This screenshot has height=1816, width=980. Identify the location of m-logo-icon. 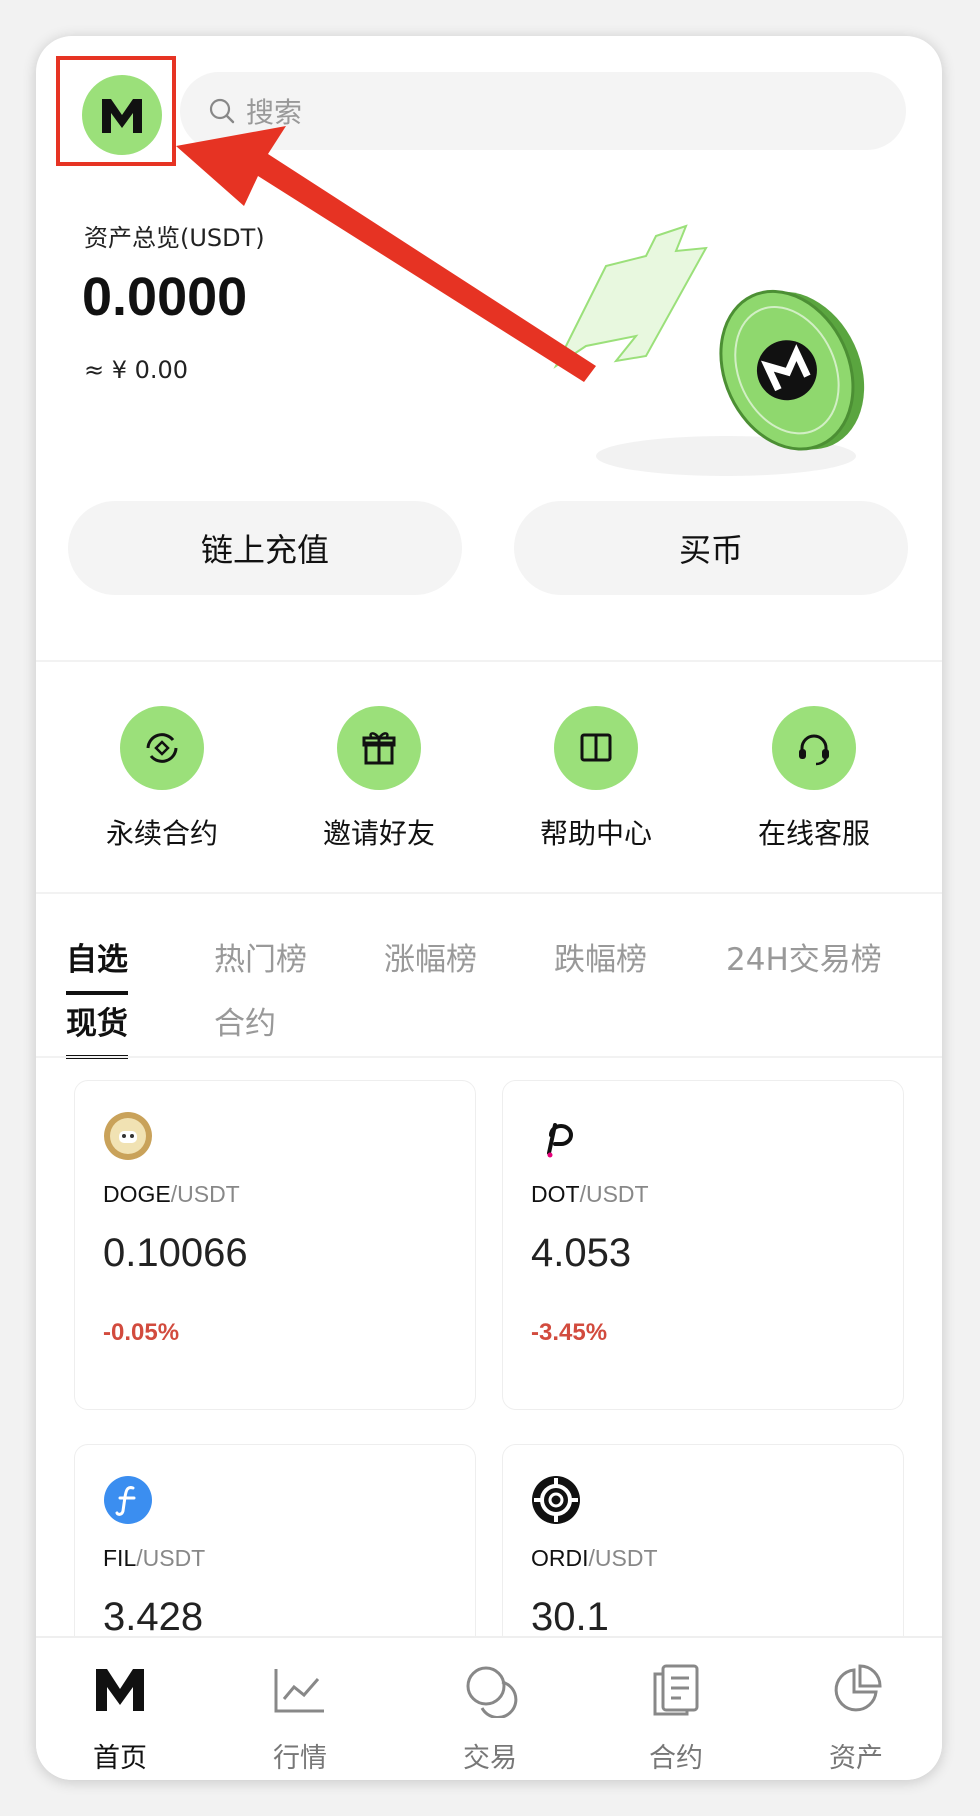
(122, 116).